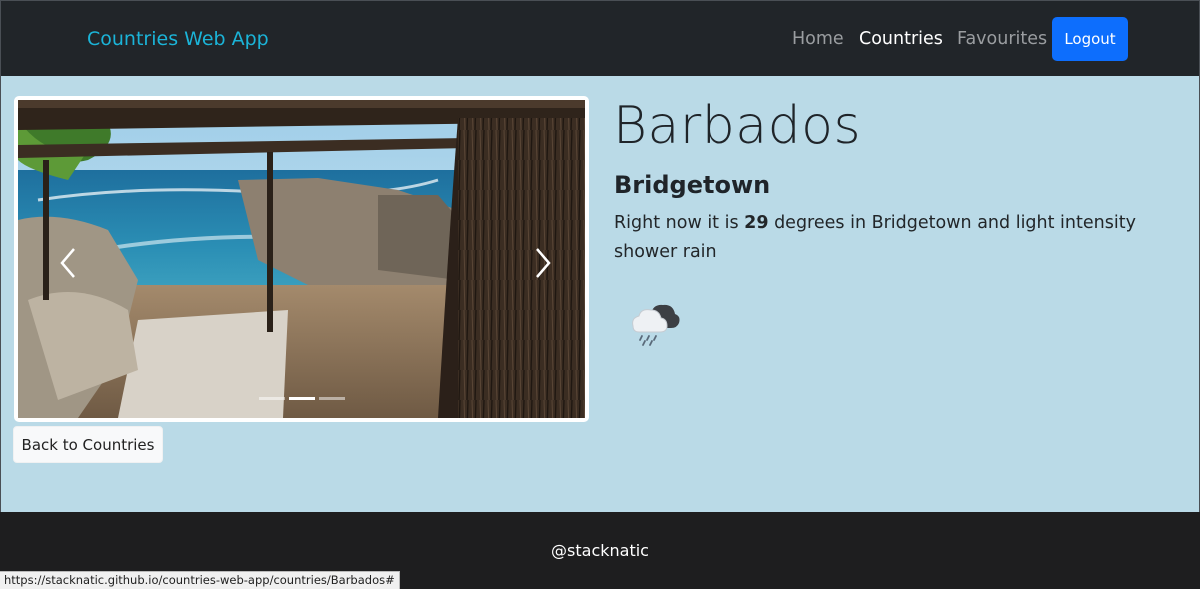 This screenshot has width=1200, height=589. I want to click on carousel-indicators, so click(301, 398).